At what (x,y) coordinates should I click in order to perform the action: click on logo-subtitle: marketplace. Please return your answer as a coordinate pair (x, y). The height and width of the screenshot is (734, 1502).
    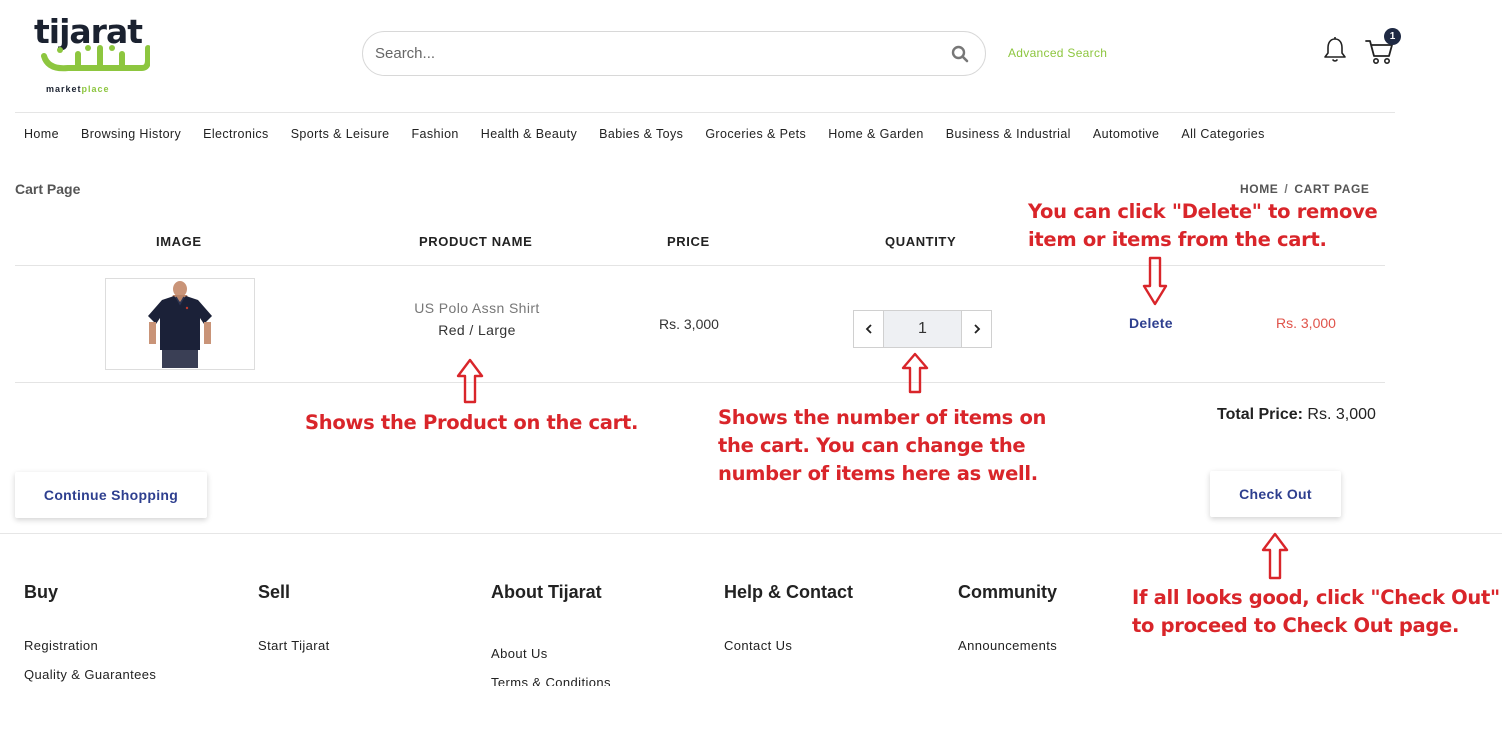
    Looking at the image, I should click on (78, 89).